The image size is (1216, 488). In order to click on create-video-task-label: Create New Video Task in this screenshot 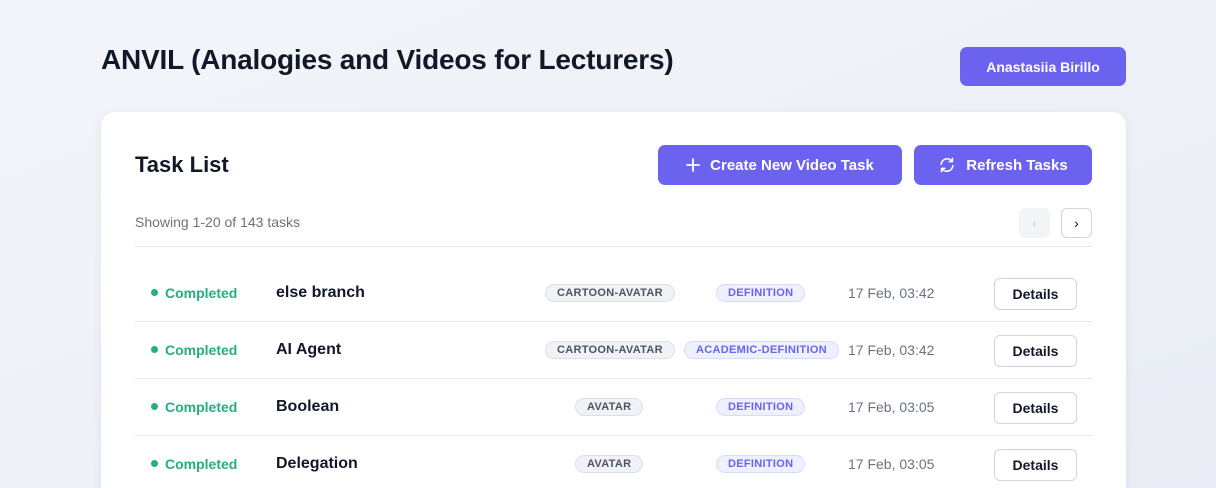, I will do `click(792, 165)`.